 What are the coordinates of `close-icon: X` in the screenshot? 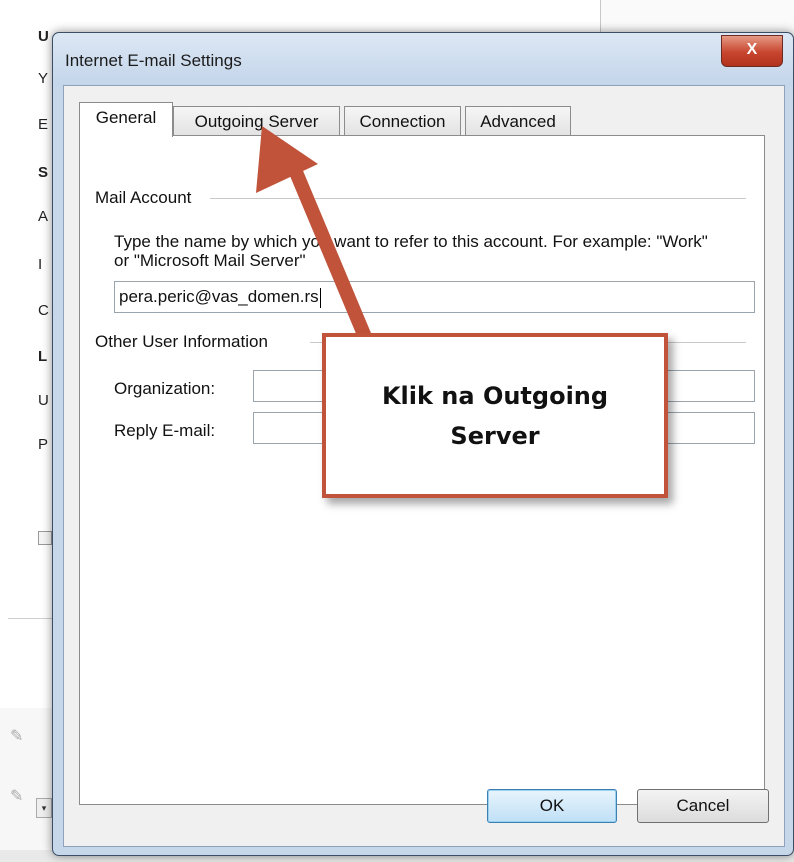 It's located at (752, 49).